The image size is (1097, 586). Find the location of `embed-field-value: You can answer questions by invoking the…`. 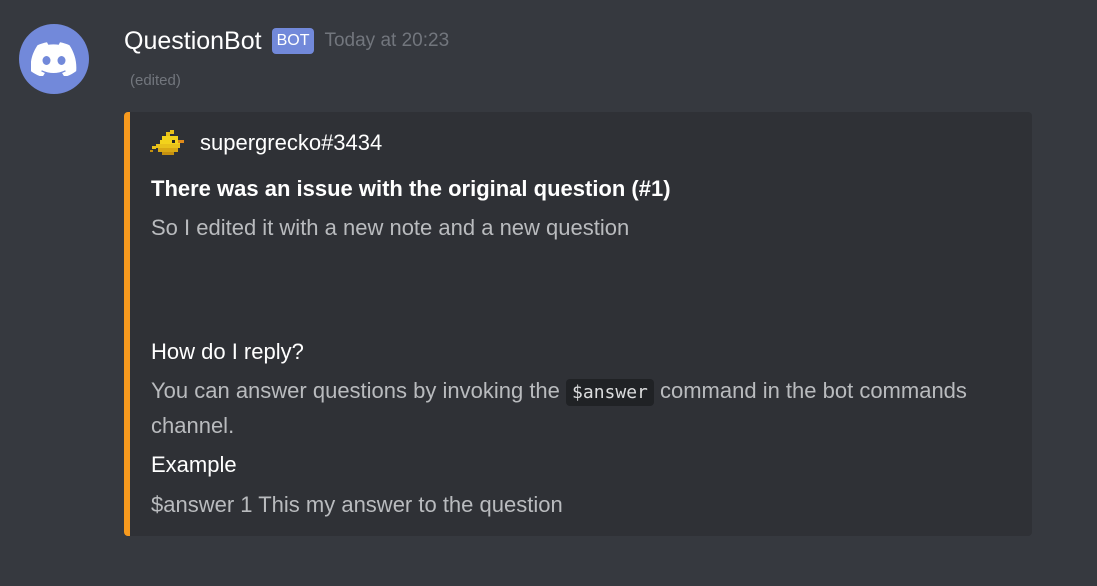

embed-field-value: You can answer questions by invoking the… is located at coordinates (586, 408).